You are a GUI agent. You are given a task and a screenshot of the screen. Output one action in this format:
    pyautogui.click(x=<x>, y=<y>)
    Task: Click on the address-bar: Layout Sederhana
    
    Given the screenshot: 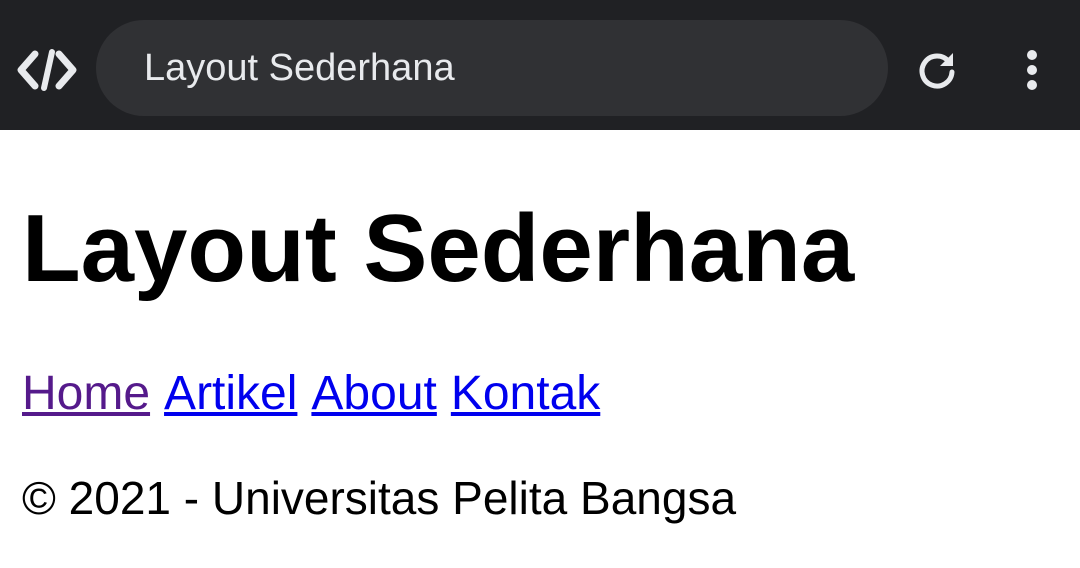 What is the action you would take?
    pyautogui.click(x=492, y=68)
    